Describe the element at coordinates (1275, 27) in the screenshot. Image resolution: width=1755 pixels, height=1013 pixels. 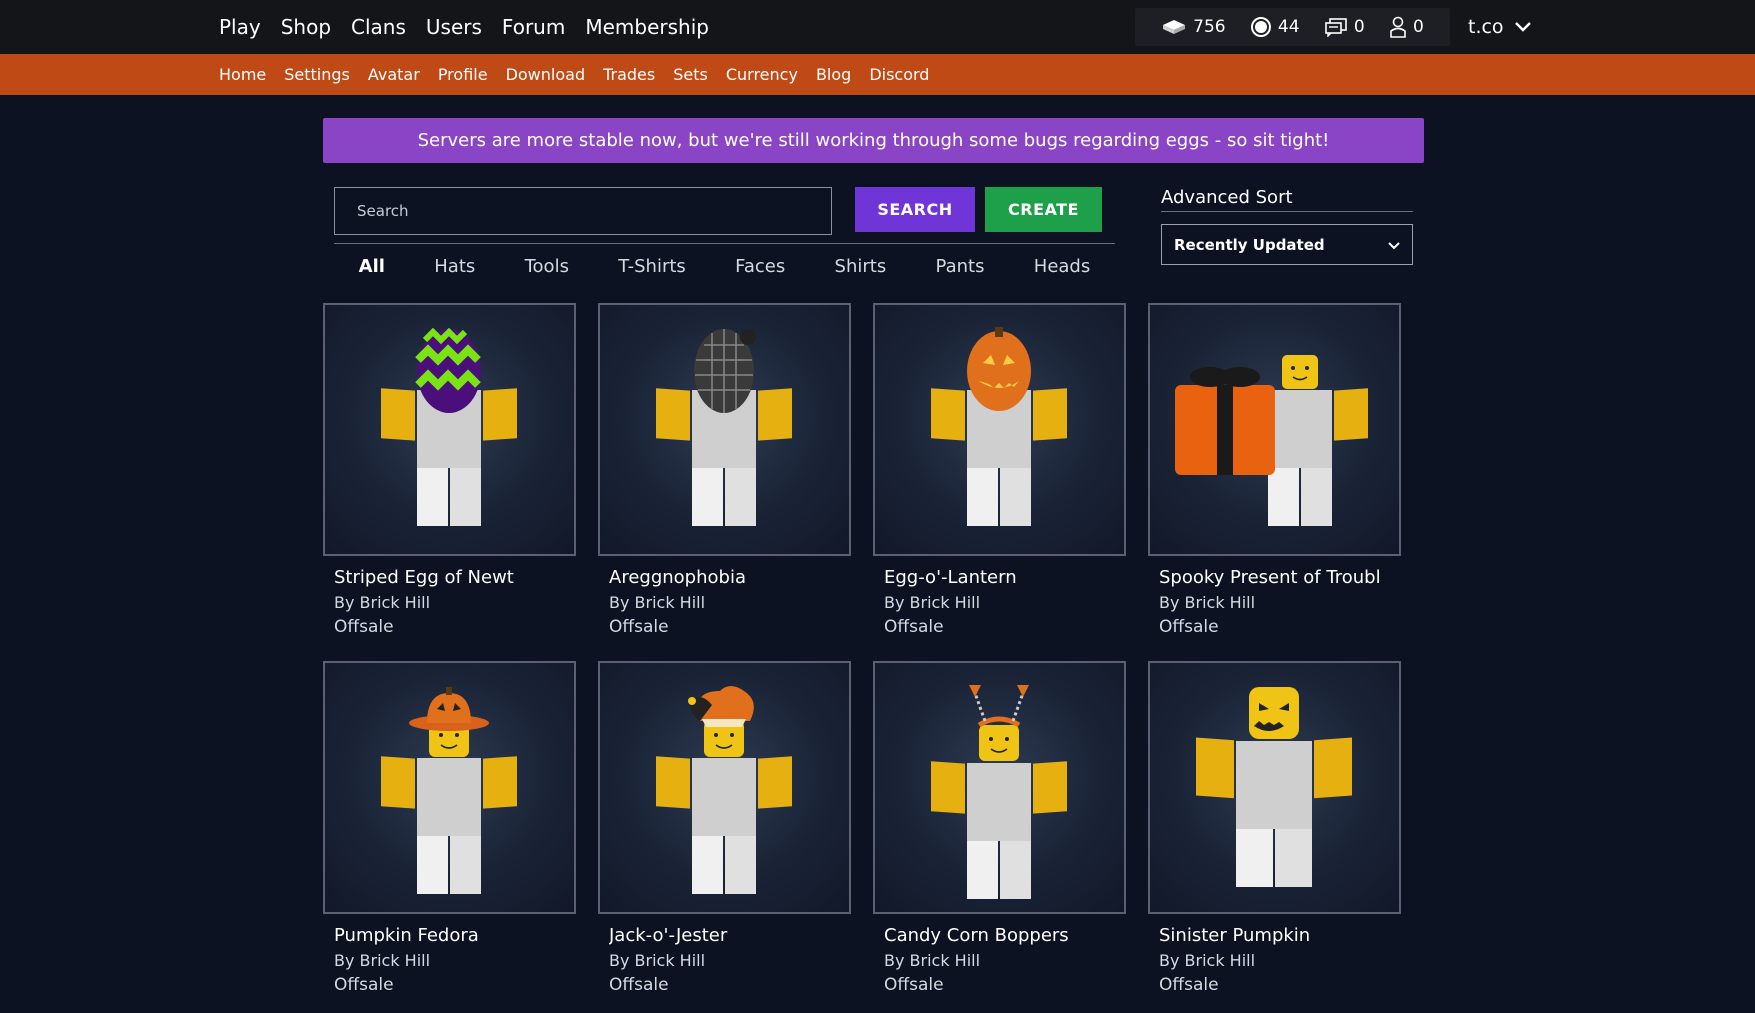
I see `bits-stat: 44` at that location.